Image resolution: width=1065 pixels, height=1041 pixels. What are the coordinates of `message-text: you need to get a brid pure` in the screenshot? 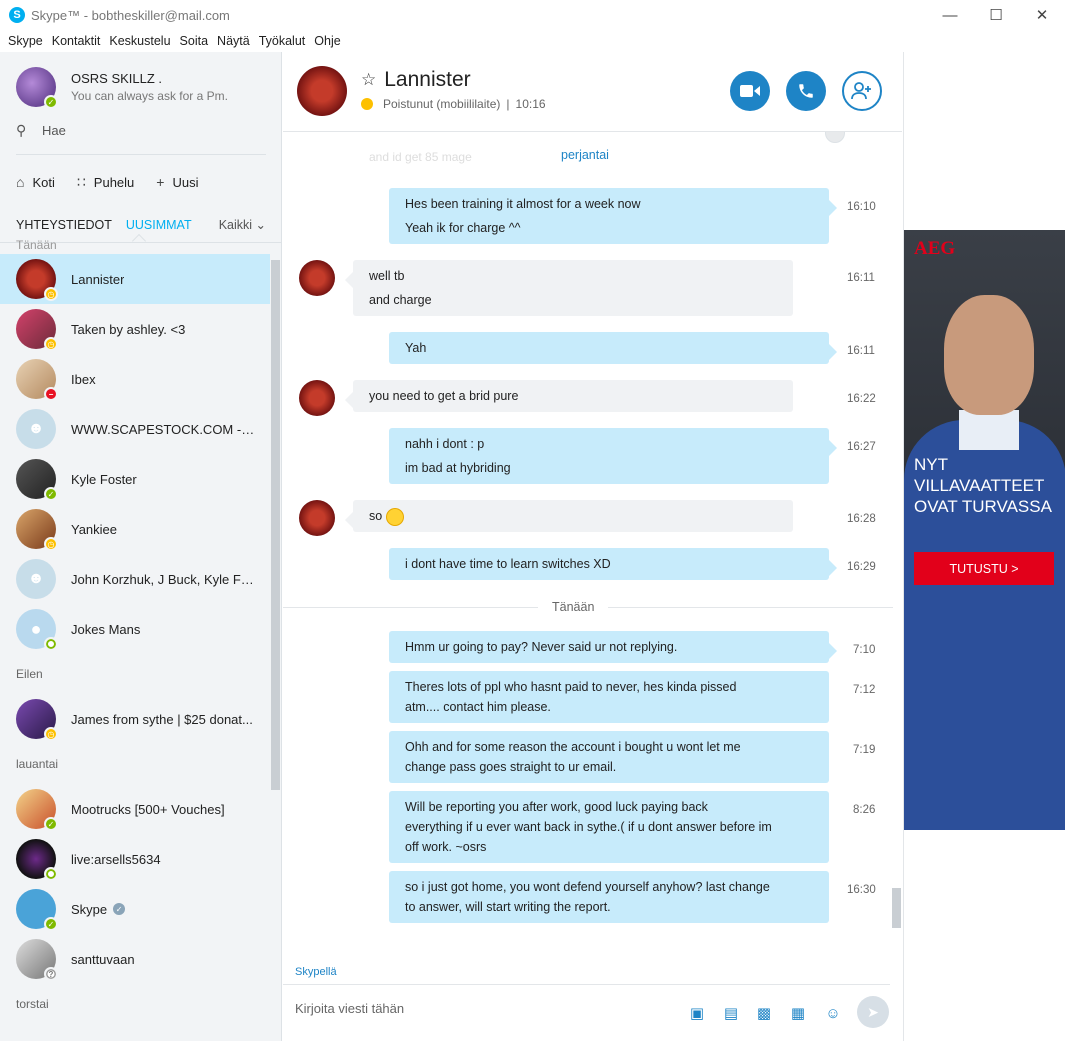 It's located at (444, 396).